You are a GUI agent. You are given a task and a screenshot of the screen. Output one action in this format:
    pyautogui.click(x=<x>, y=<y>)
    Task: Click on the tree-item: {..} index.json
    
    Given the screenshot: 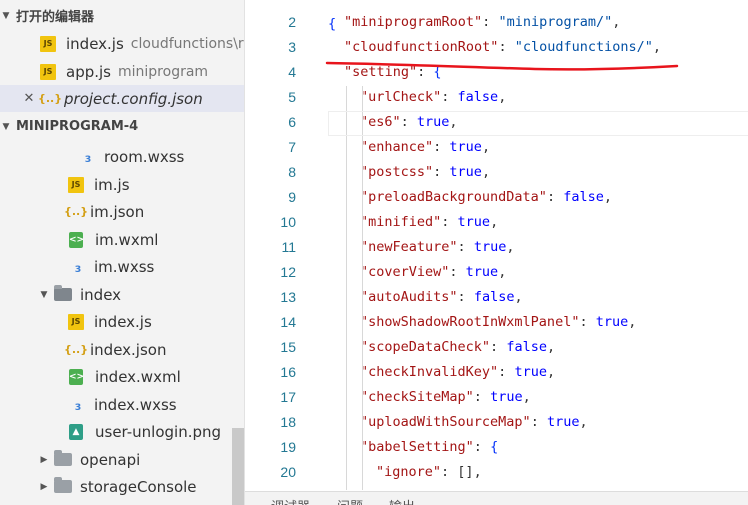 What is the action you would take?
    pyautogui.click(x=122, y=349)
    